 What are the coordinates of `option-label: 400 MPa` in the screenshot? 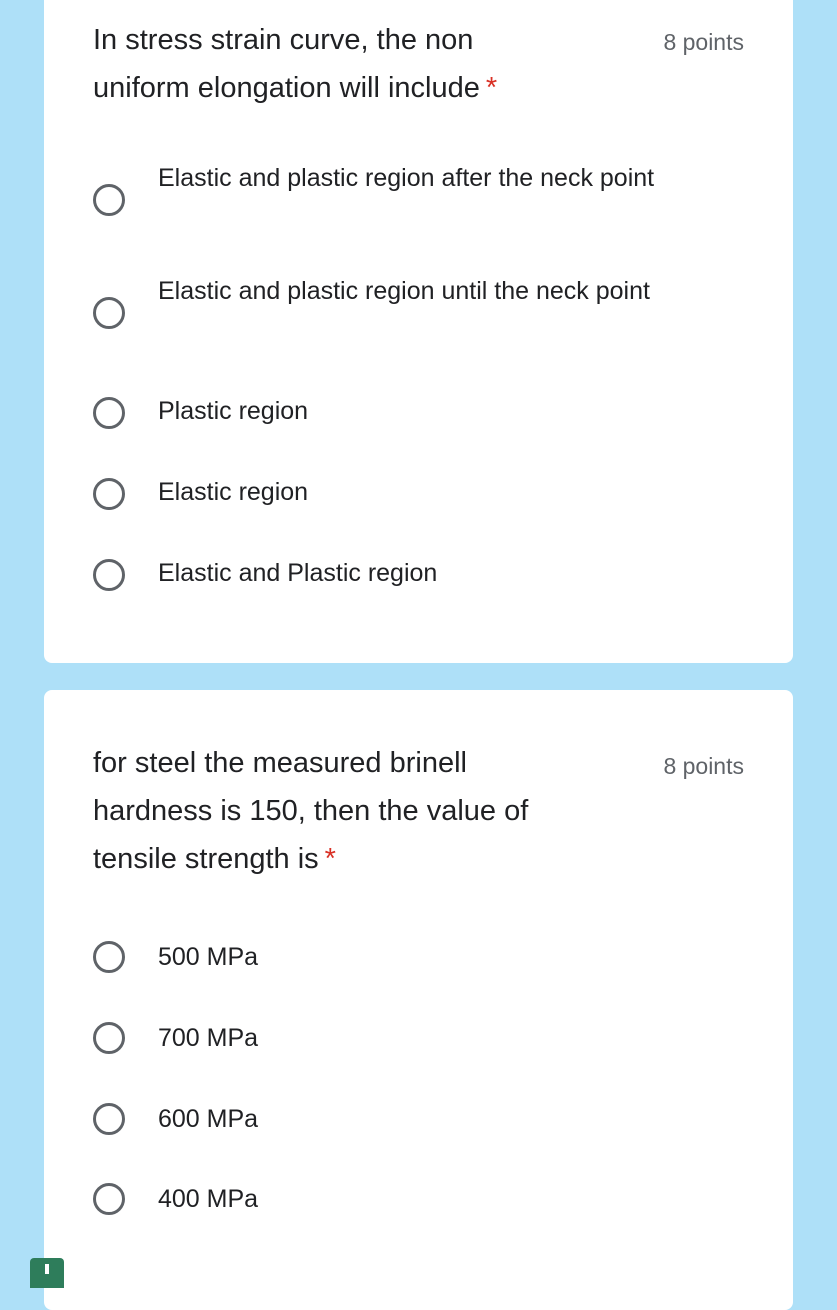 It's located at (208, 1199).